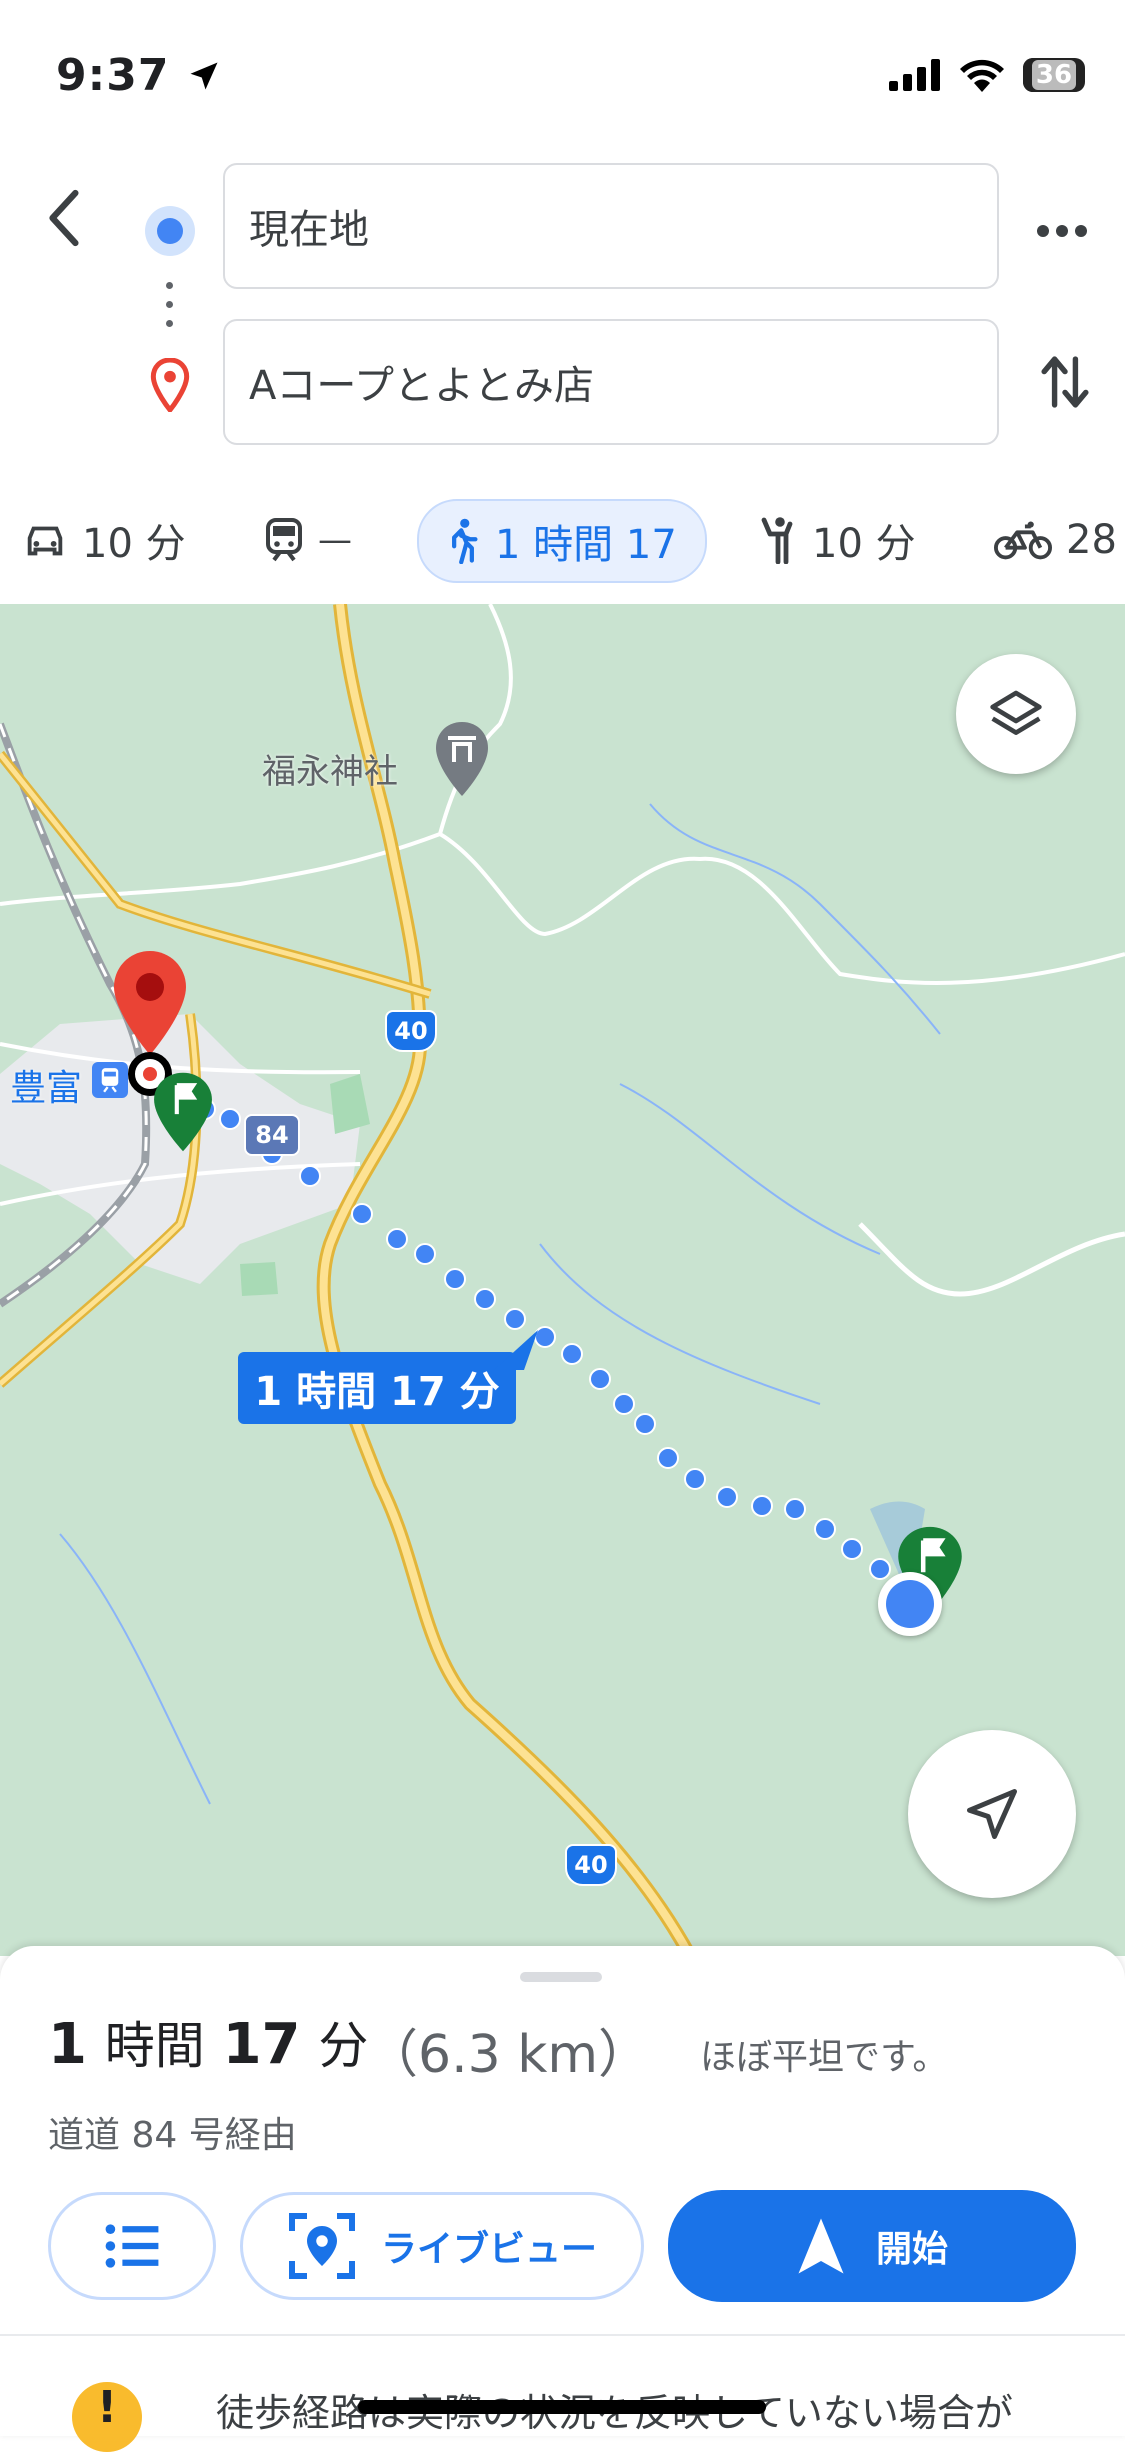 The image size is (1125, 2452). I want to click on shrine-label: 福永神社, so click(330, 772).